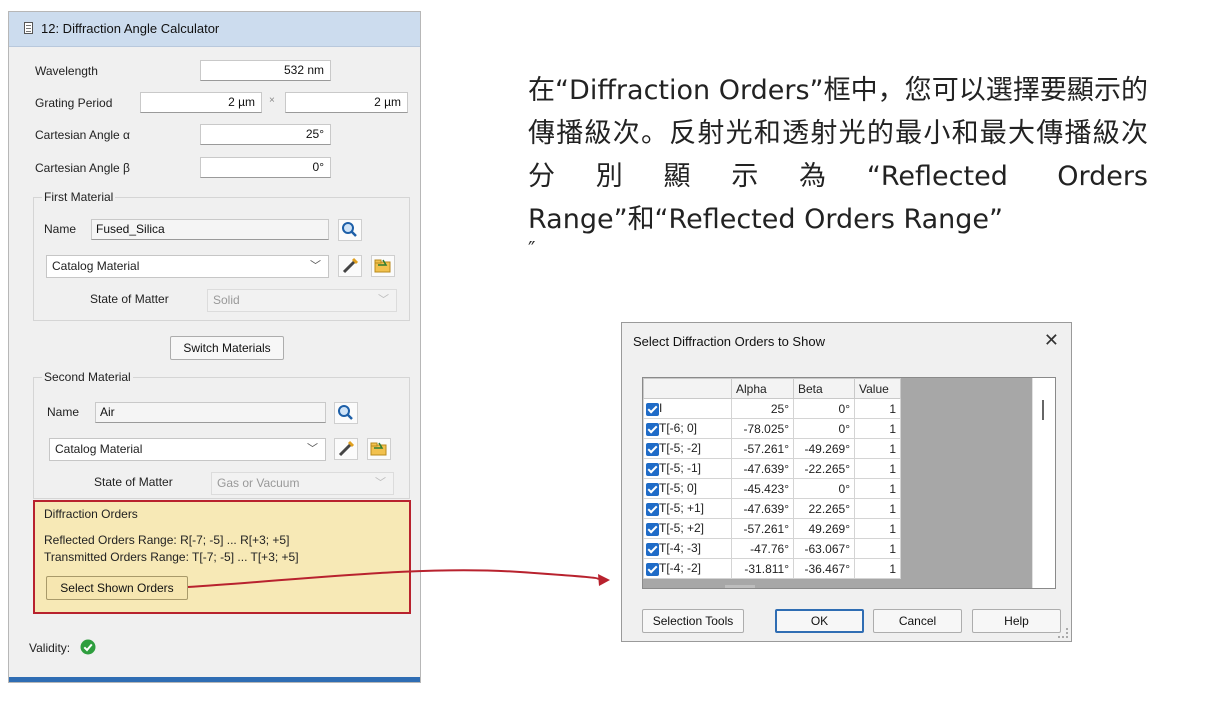  What do you see at coordinates (680, 568) in the screenshot?
I see `order-label: T[-4; -2]` at bounding box center [680, 568].